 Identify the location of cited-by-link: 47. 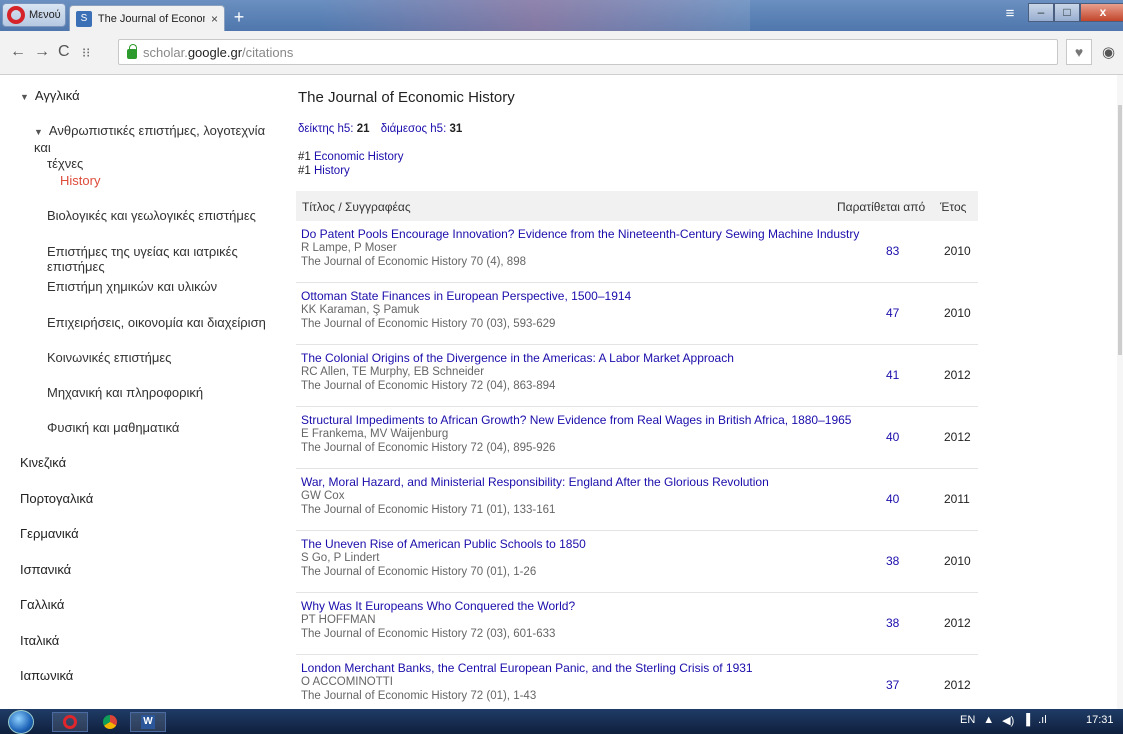
(892, 313).